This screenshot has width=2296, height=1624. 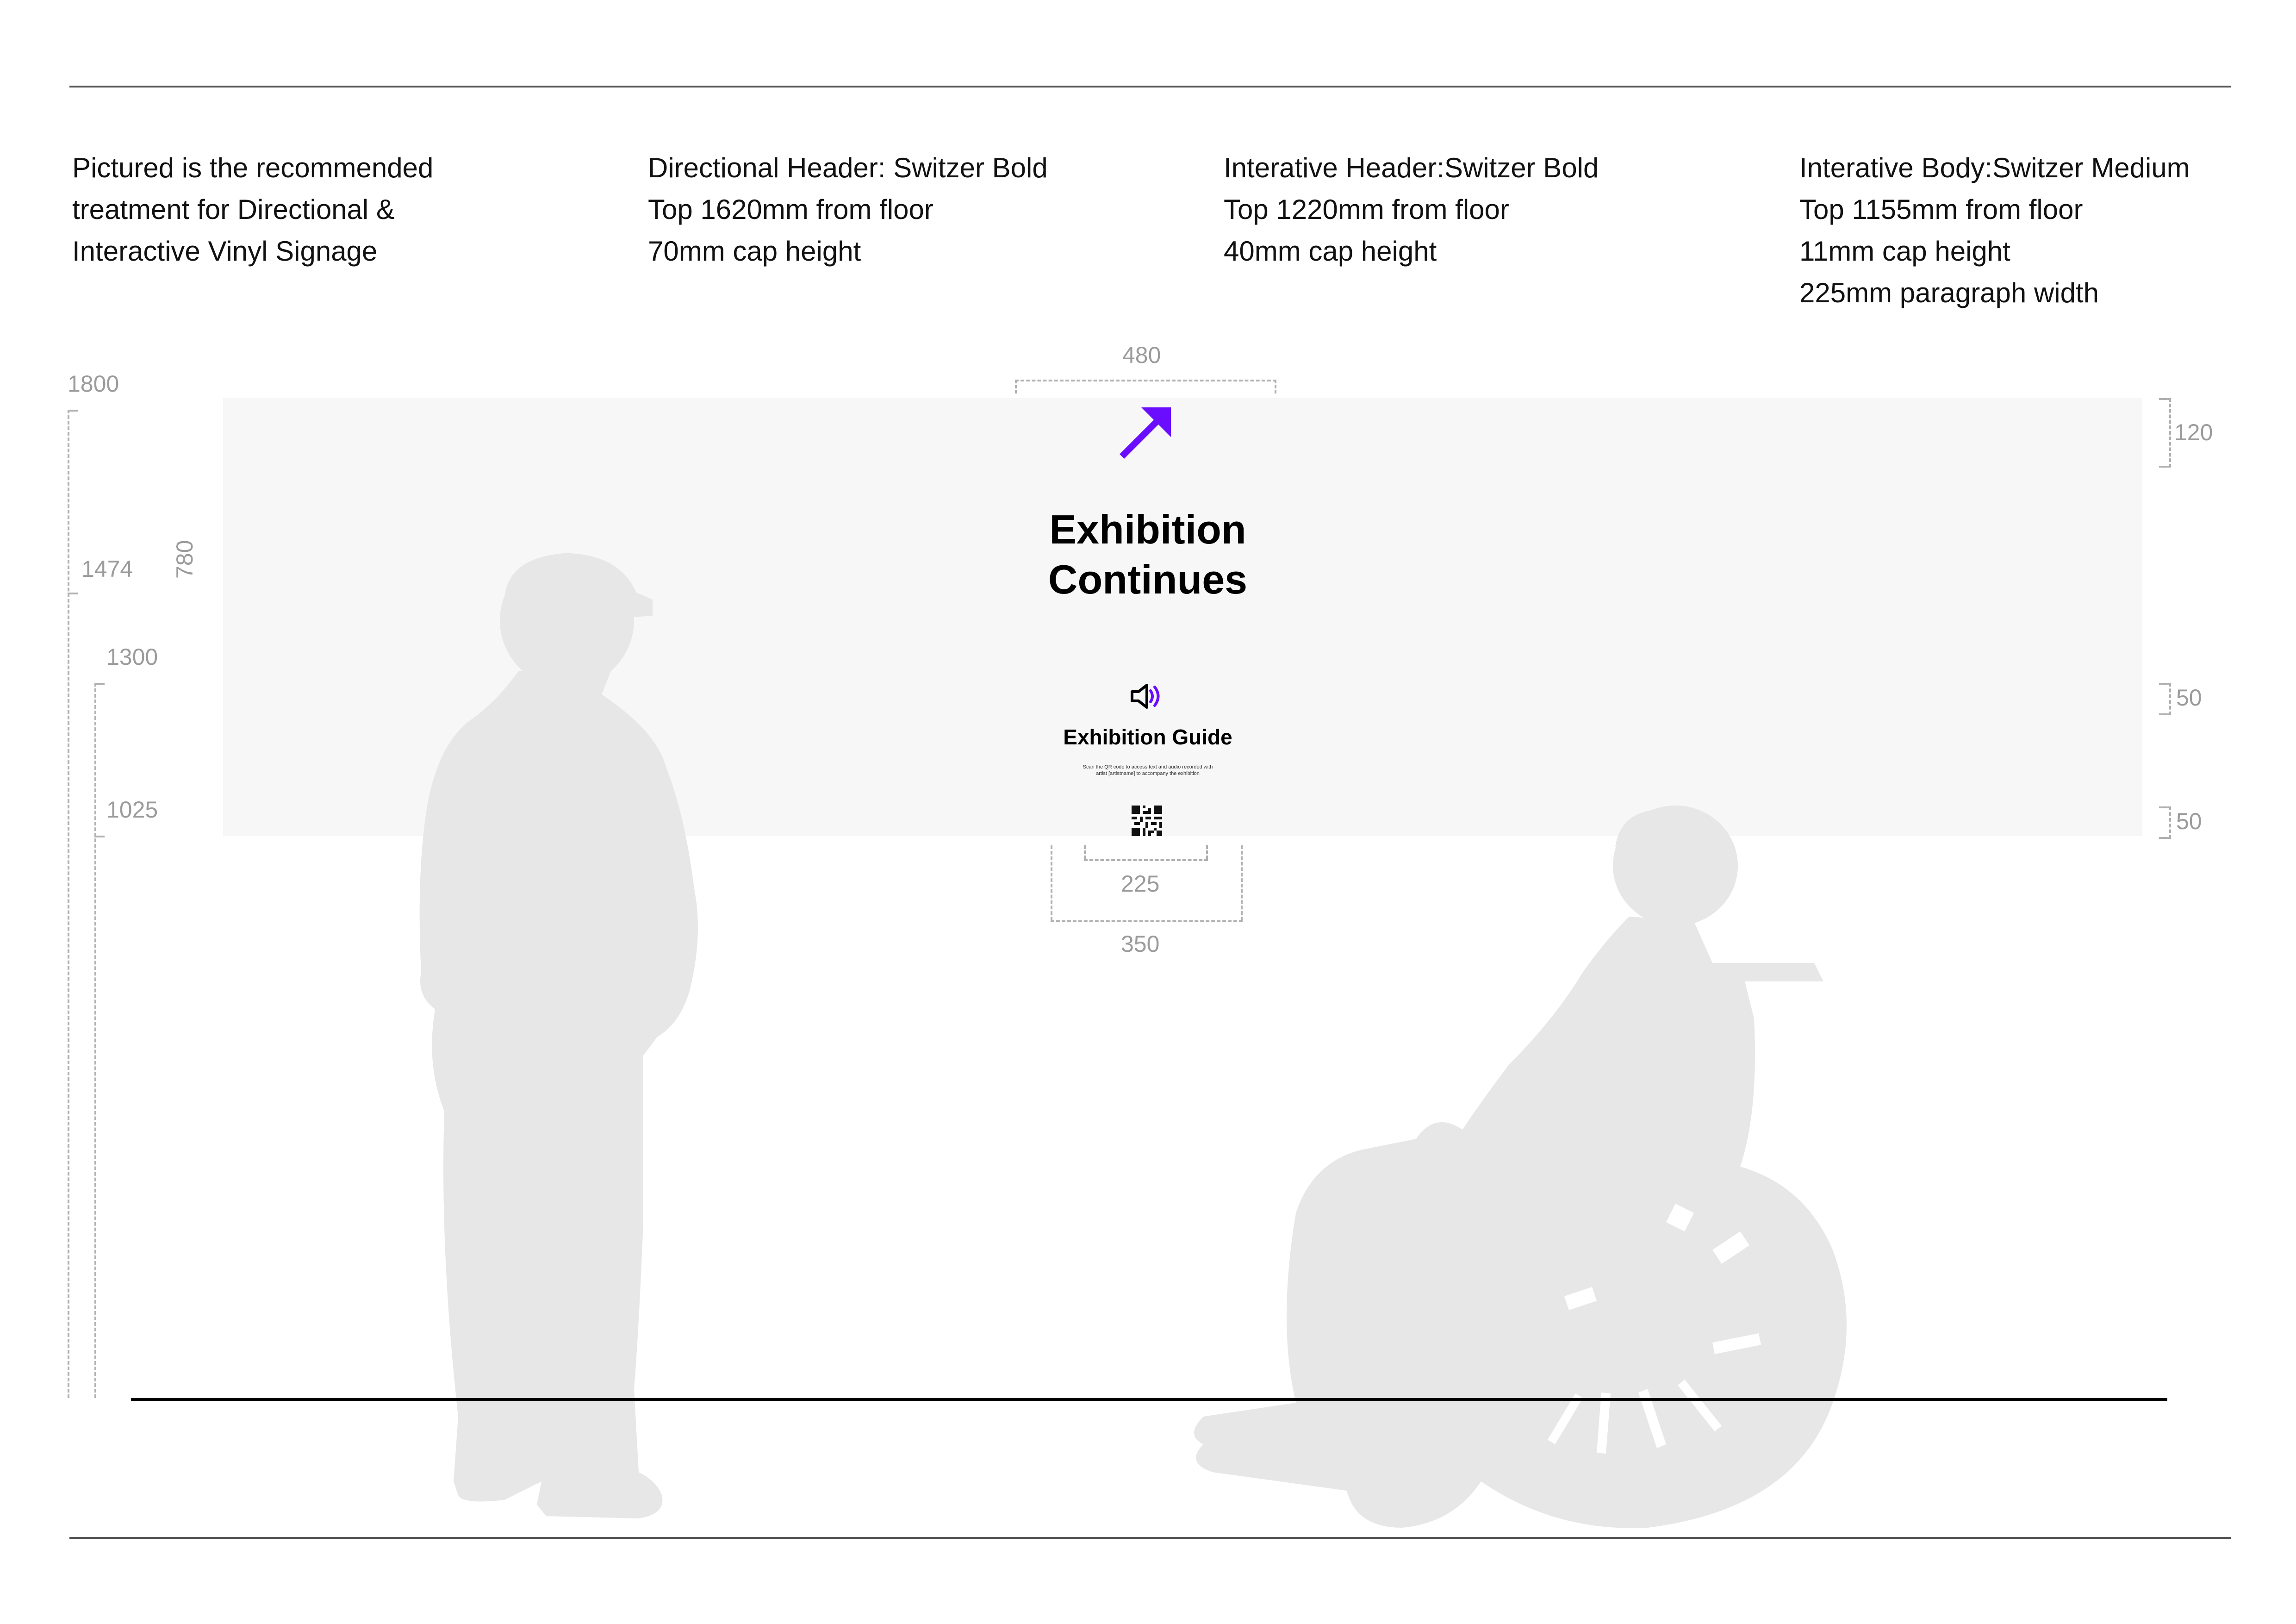 What do you see at coordinates (2189, 698) in the screenshot?
I see `gap-upper-label: 50` at bounding box center [2189, 698].